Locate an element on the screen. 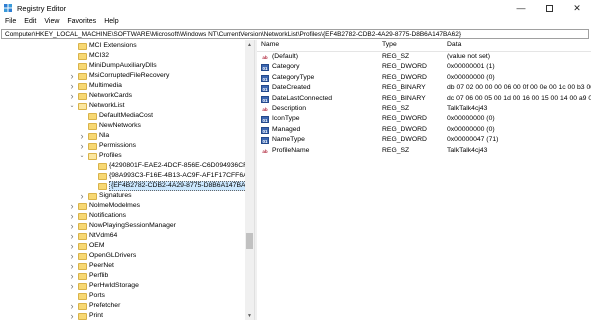 The width and height of the screenshot is (591, 320). tree-item: › OpenGLDrivers is located at coordinates (122, 256).